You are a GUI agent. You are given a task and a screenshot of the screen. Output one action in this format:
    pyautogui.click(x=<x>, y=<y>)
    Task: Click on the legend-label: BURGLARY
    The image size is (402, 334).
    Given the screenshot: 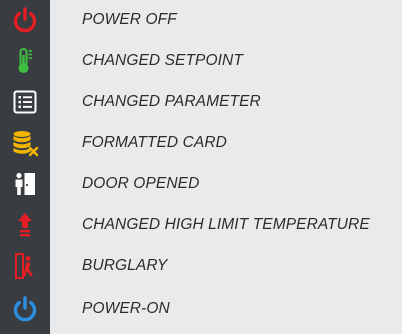 What is the action you would take?
    pyautogui.click(x=125, y=265)
    